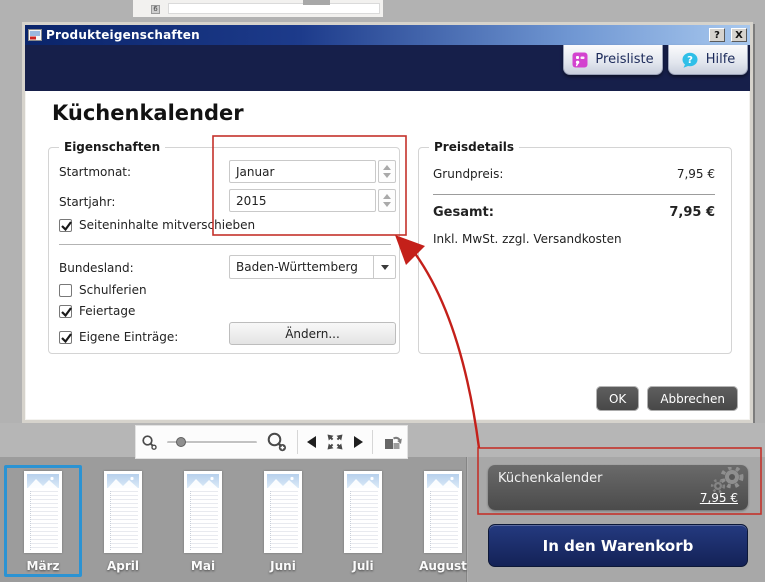 Image resolution: width=765 pixels, height=582 pixels. I want to click on bundesland-label: Bundesland:, so click(96, 268).